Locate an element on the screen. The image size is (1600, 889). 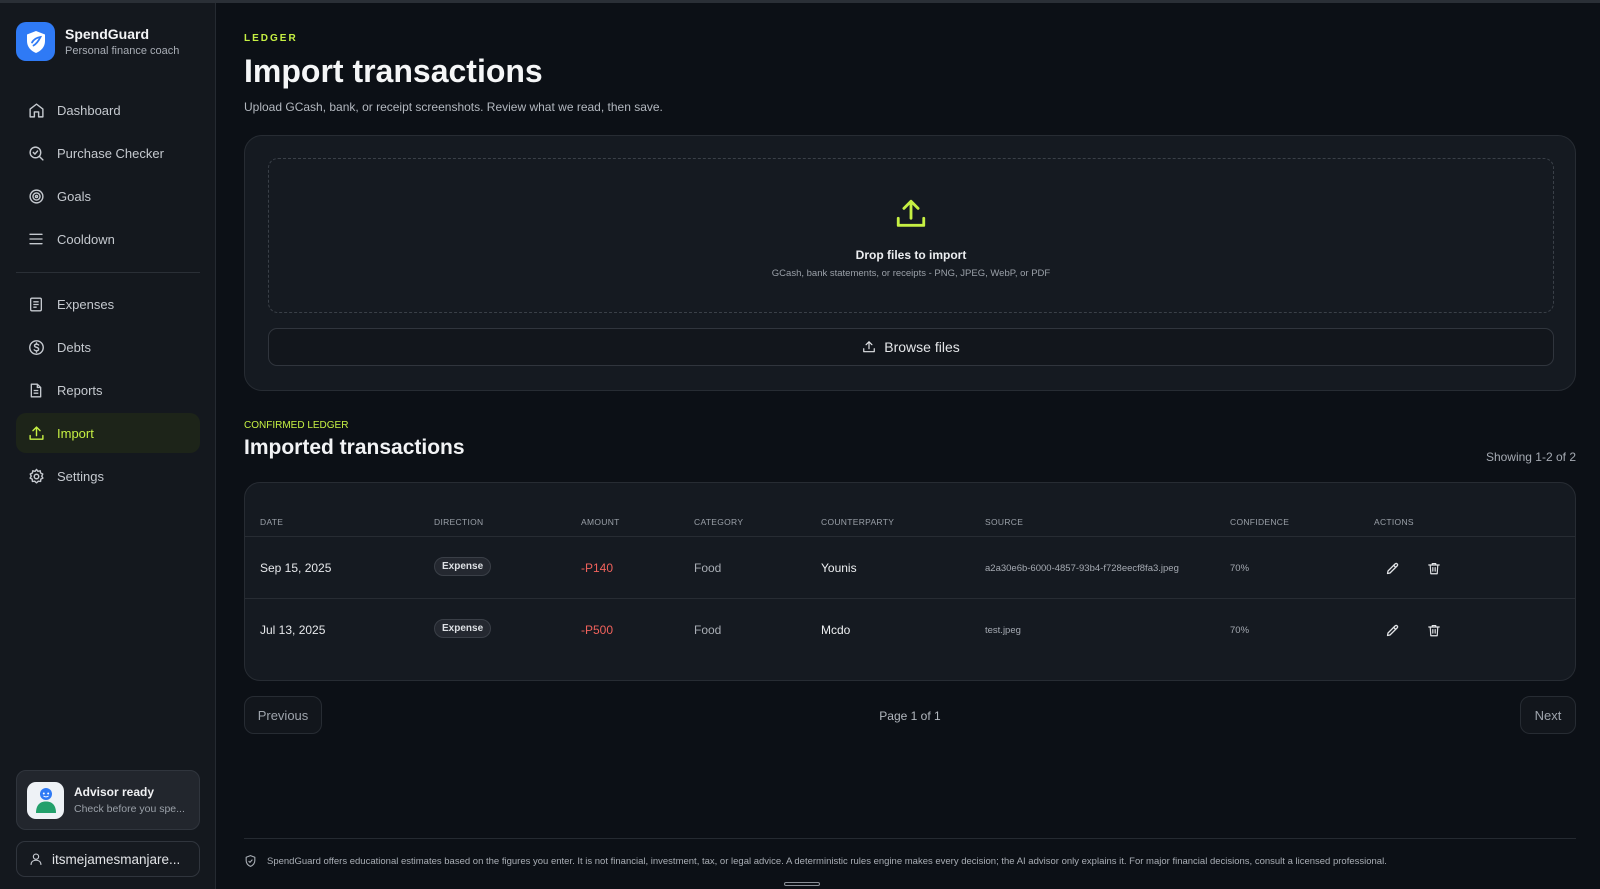
gear-icon is located at coordinates (36, 476).